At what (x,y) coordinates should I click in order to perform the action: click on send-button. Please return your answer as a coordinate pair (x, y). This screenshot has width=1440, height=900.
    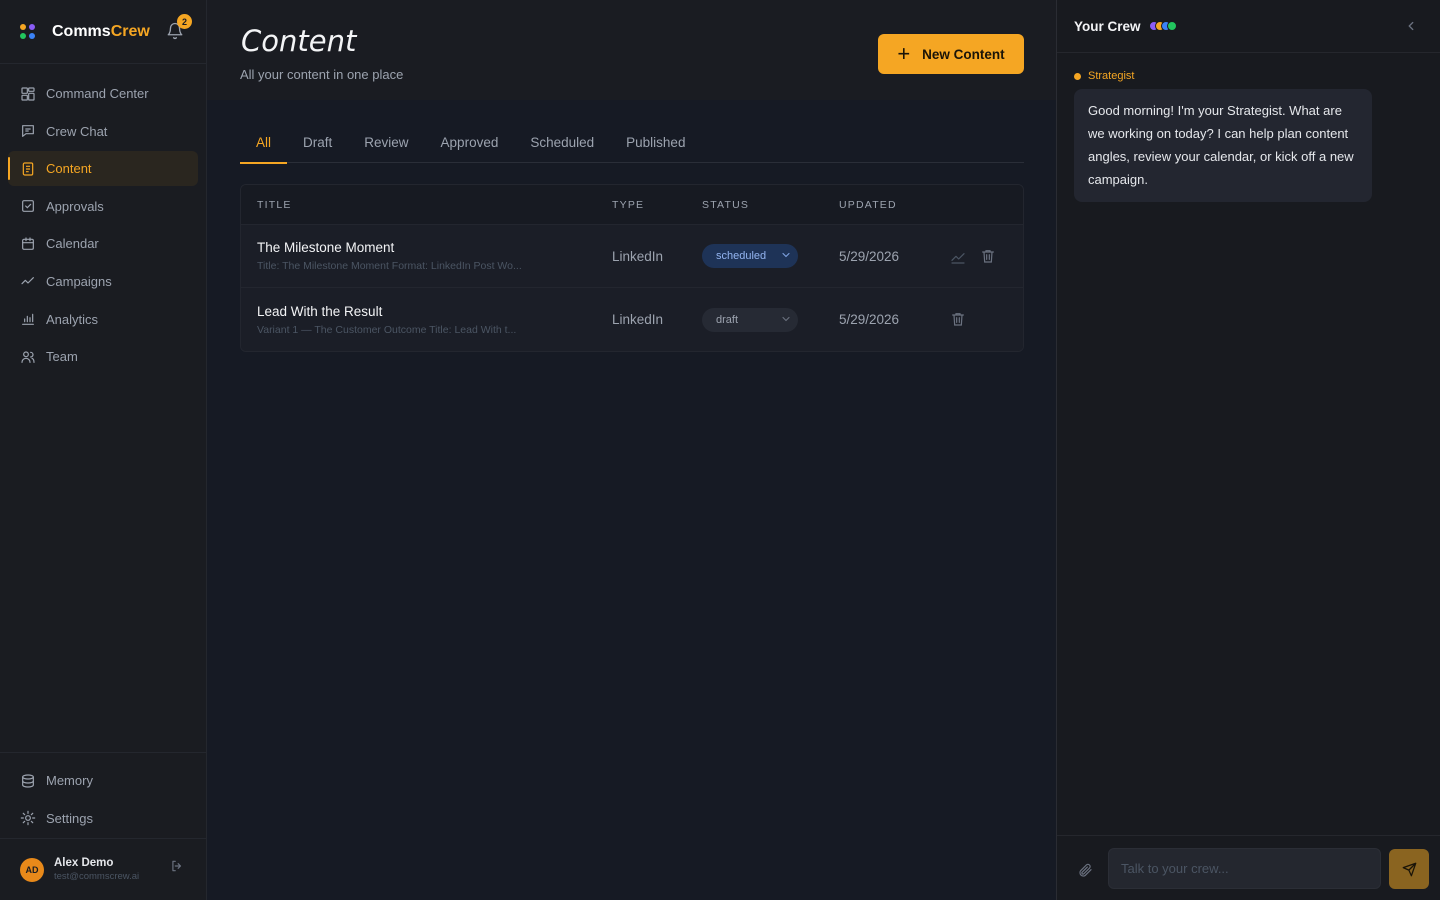
    Looking at the image, I should click on (1409, 869).